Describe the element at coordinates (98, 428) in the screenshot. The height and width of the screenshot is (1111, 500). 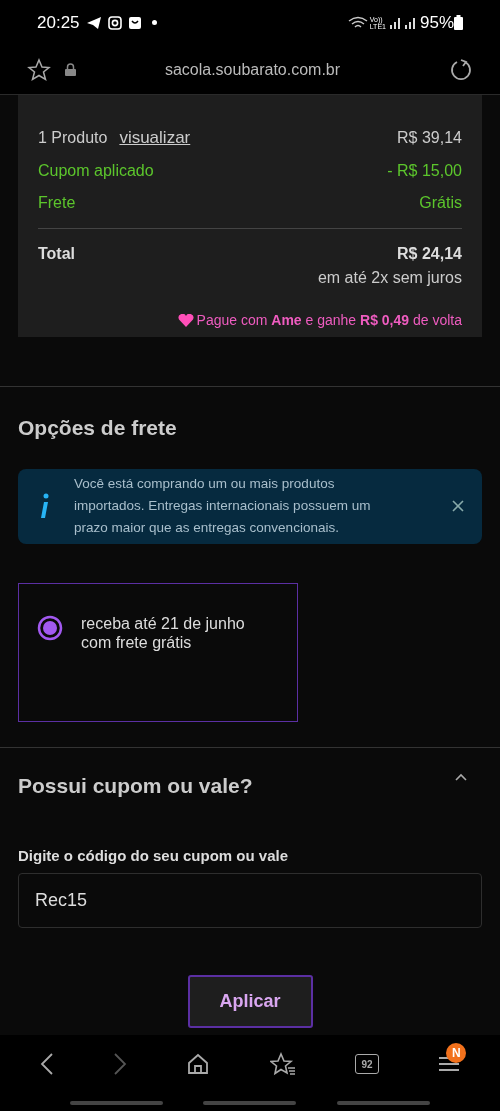
I see `section-title: Opções de frete` at that location.